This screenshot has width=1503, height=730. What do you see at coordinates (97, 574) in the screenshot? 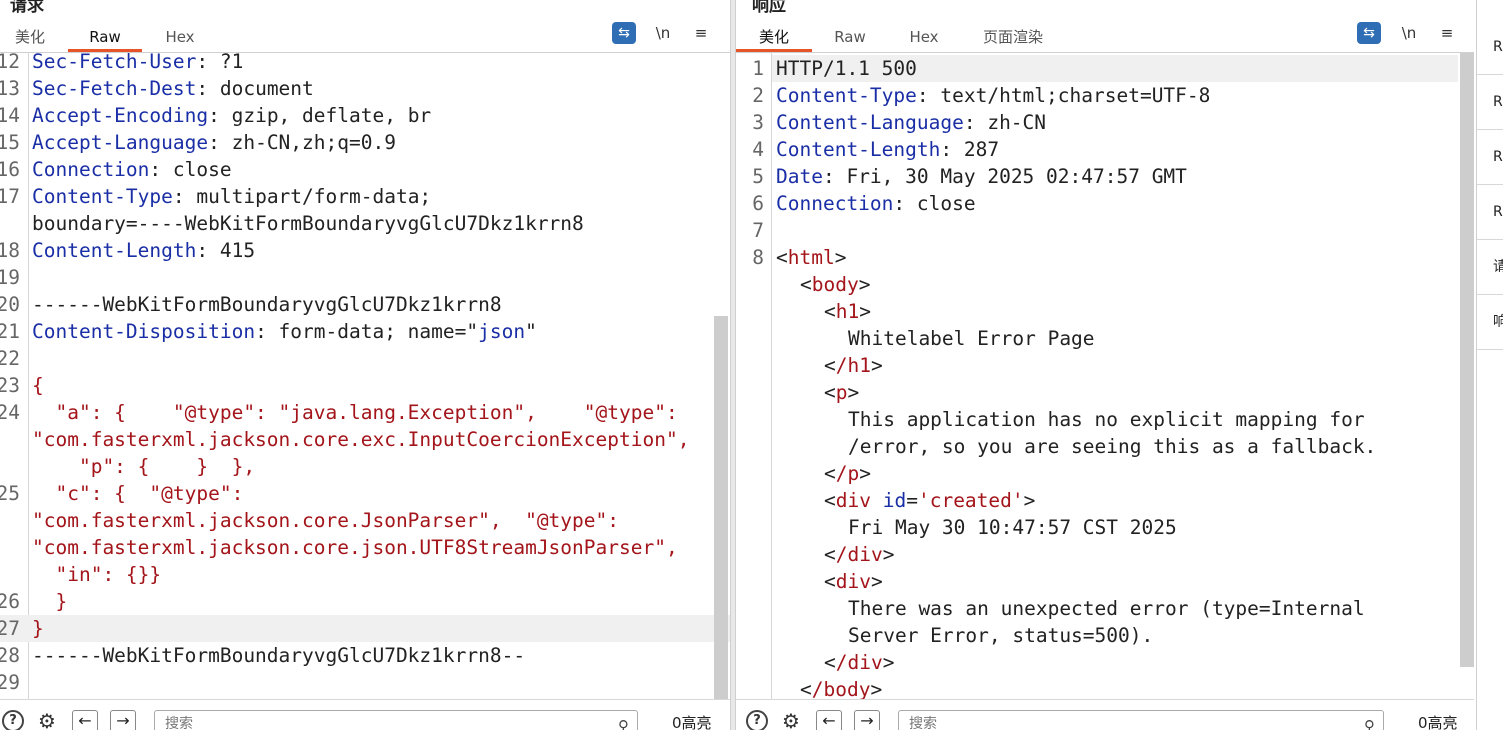
I see `json-text: "in": {}}` at bounding box center [97, 574].